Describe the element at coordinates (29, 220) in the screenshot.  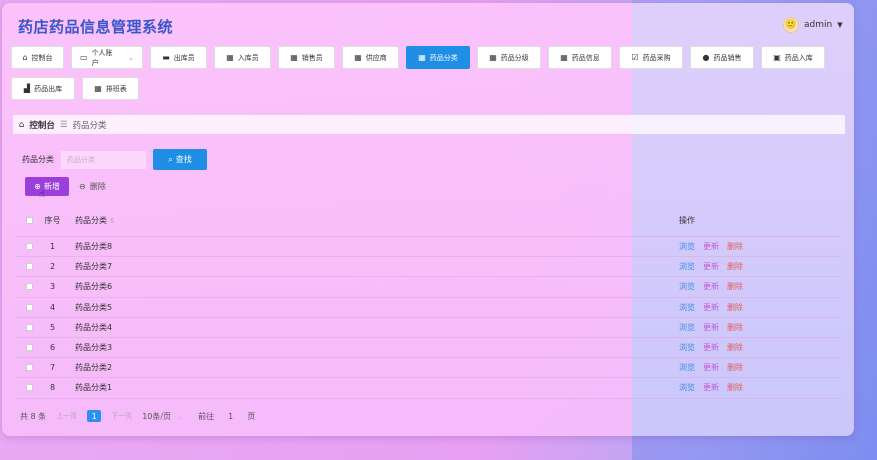
I see `select-all-checkbox` at that location.